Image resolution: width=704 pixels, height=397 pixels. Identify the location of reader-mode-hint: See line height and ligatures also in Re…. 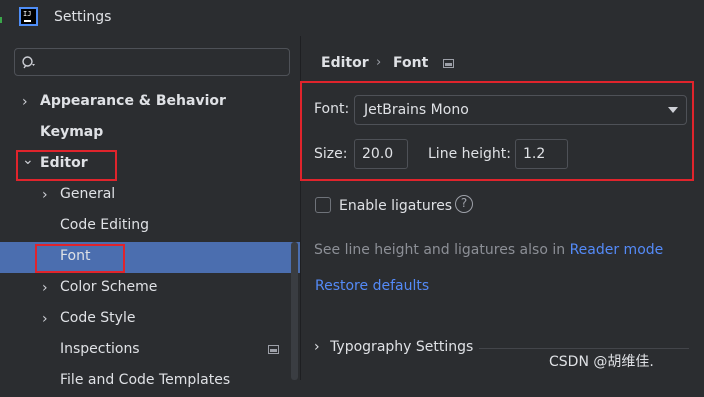
(488, 250).